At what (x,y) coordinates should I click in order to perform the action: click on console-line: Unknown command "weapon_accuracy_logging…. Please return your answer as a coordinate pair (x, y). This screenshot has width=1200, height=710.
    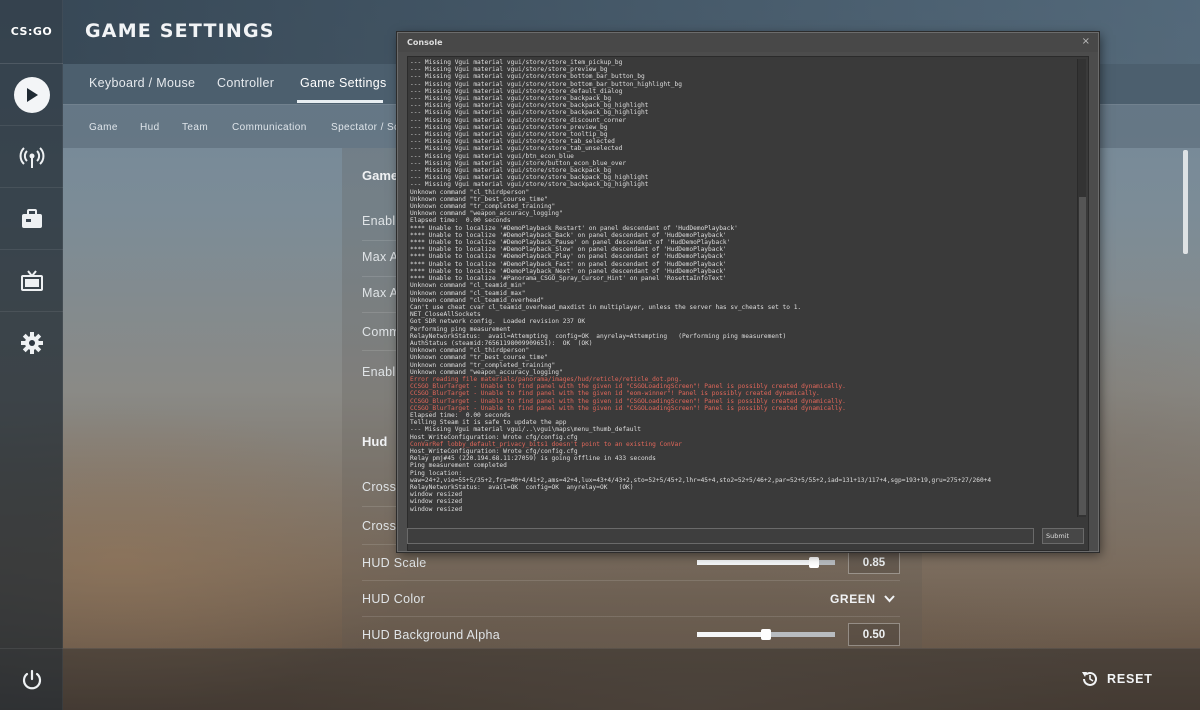
    Looking at the image, I should click on (486, 214).